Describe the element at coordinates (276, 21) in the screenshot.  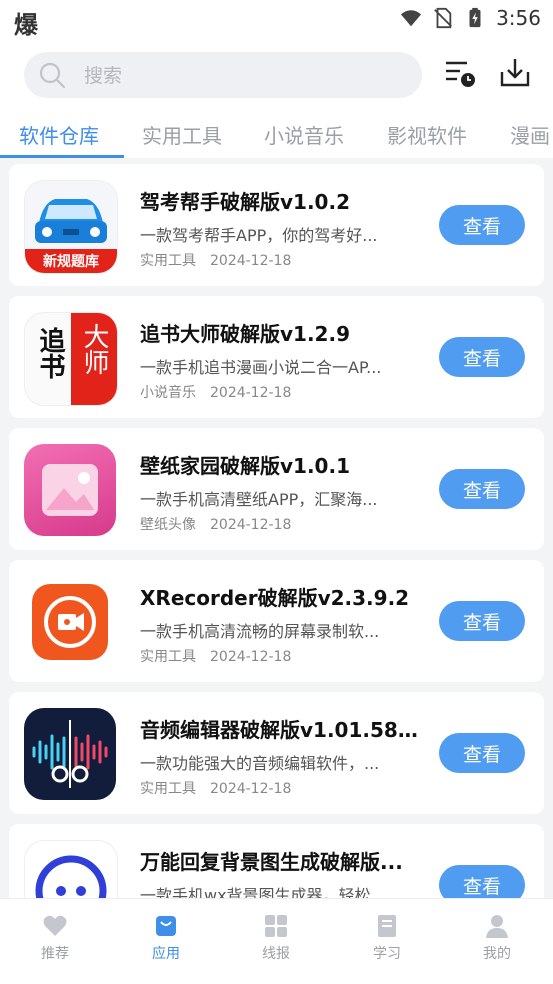
I see `status-bar: 爆 3:56` at that location.